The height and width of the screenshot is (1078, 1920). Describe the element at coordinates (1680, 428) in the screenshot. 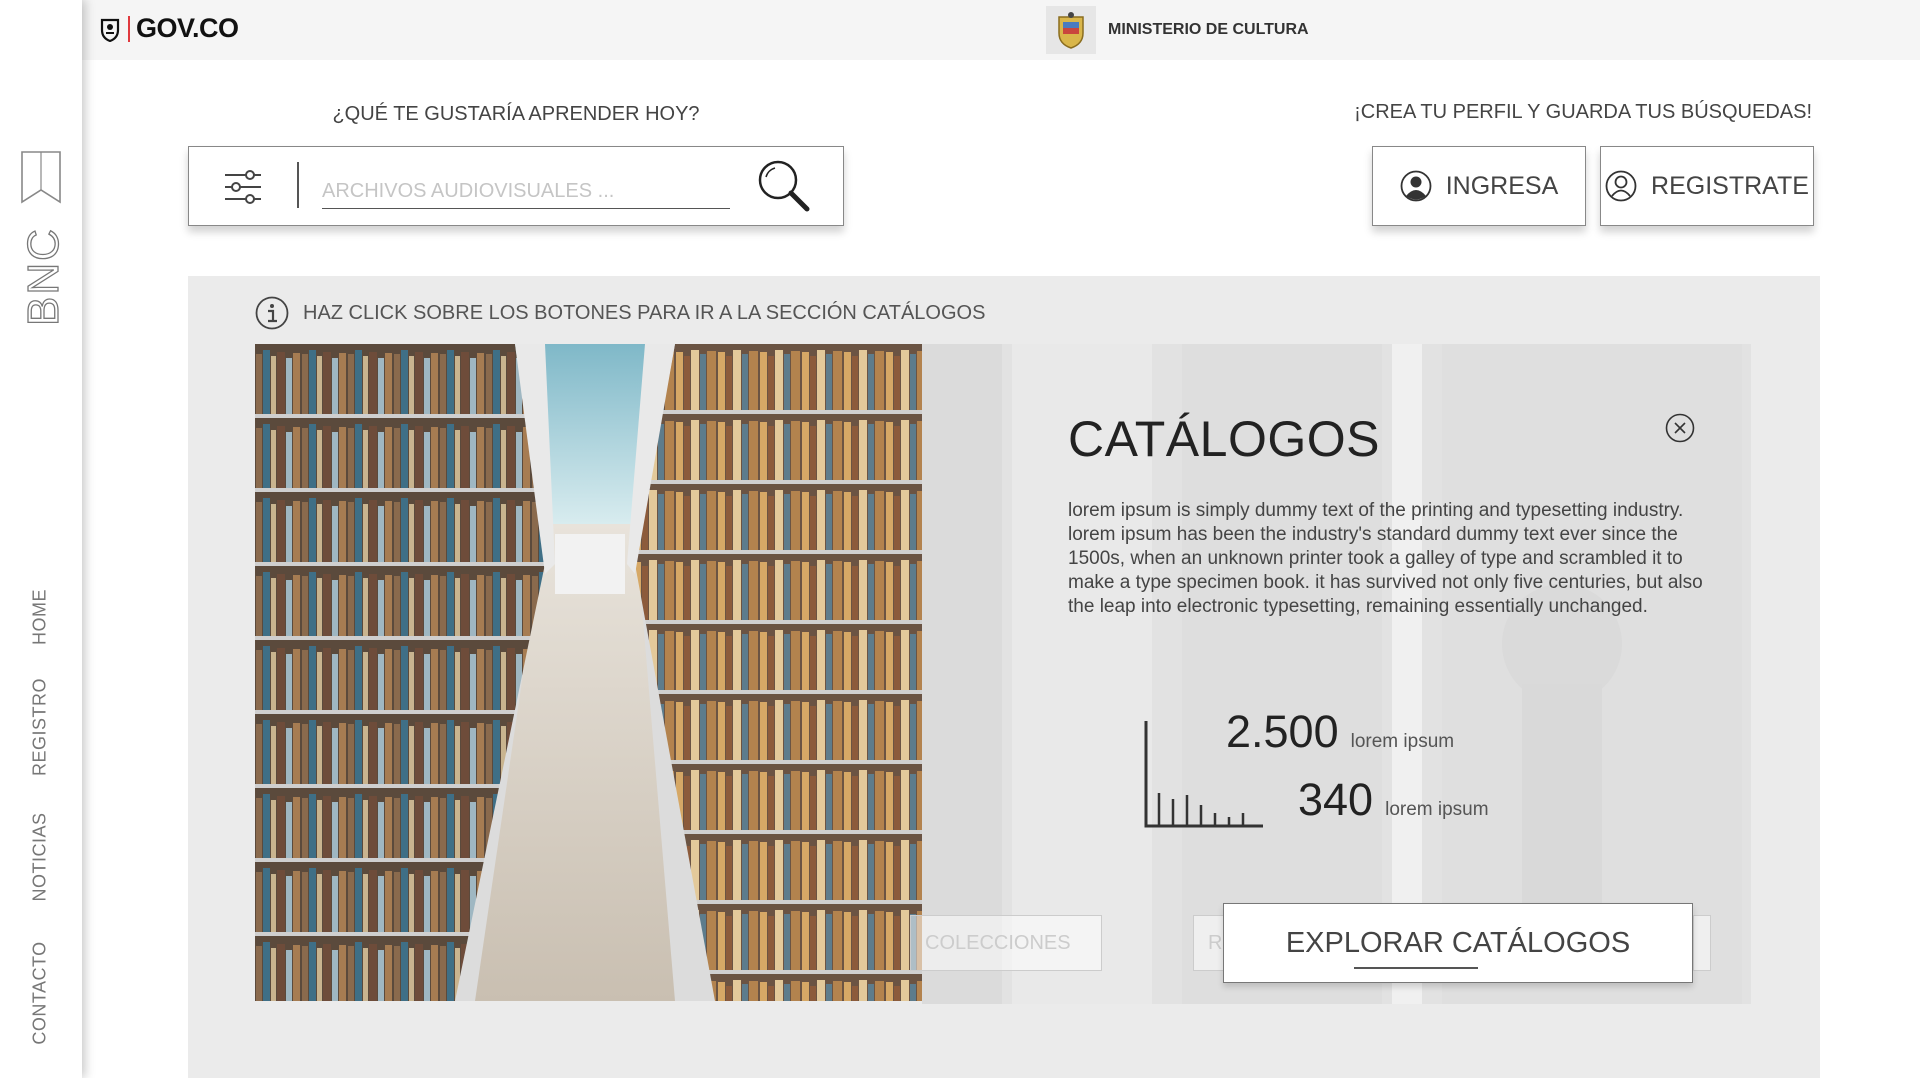

I see `close-icon` at that location.